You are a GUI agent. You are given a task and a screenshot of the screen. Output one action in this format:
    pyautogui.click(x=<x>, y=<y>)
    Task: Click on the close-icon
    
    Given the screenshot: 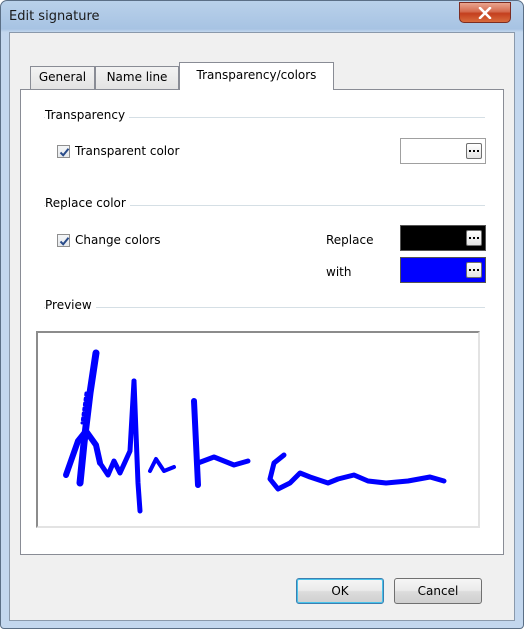 What is the action you would take?
    pyautogui.click(x=485, y=12)
    